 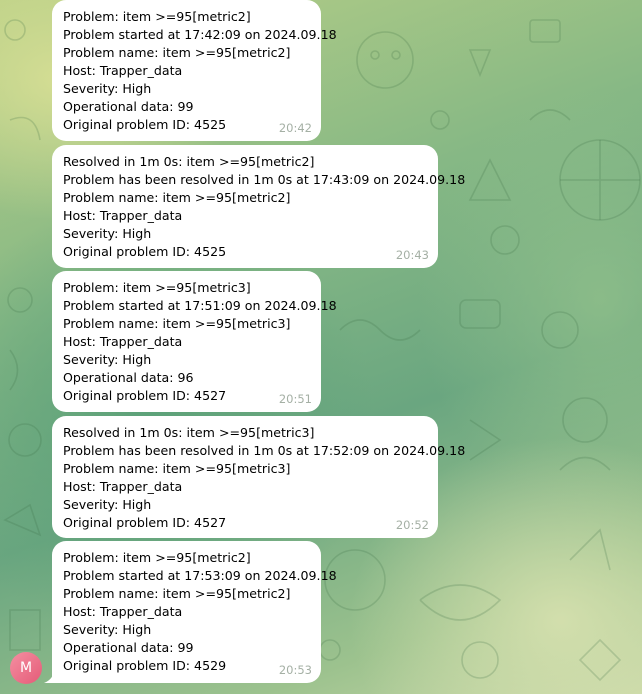 I want to click on message-time: 20:52, so click(x=412, y=525).